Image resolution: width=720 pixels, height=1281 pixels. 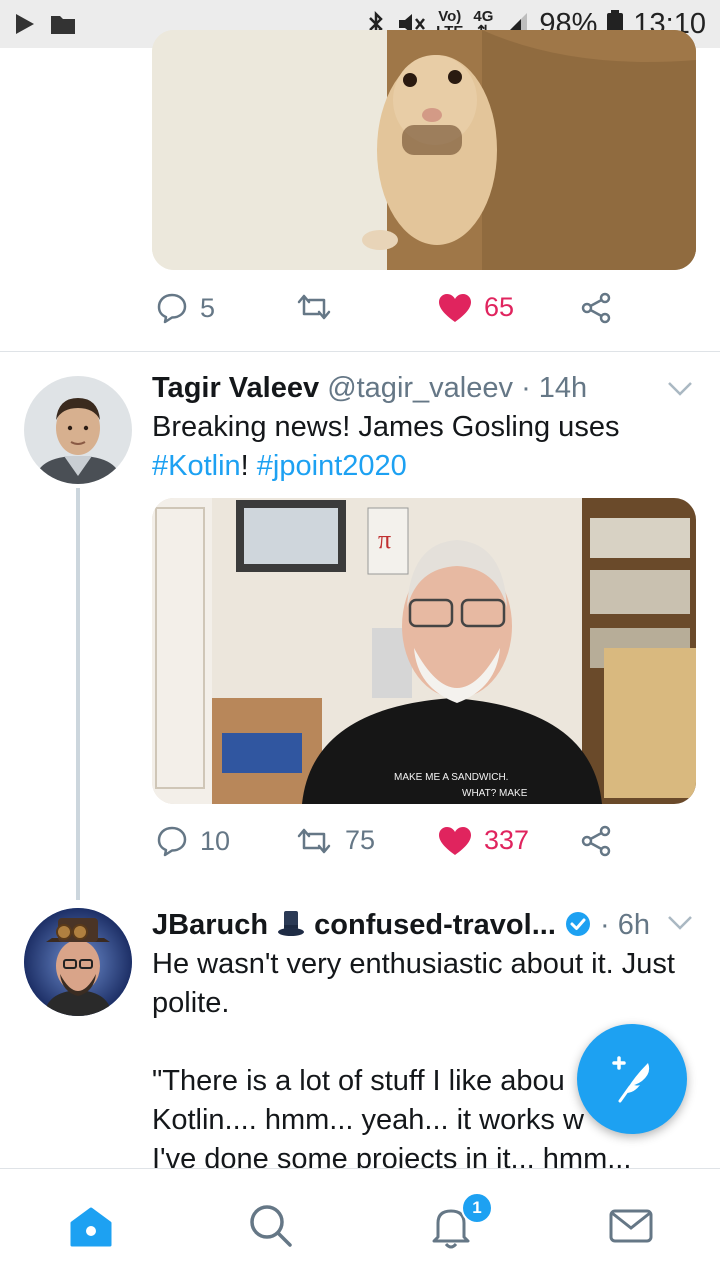 What do you see at coordinates (25, 24) in the screenshot?
I see `play-store-icon` at bounding box center [25, 24].